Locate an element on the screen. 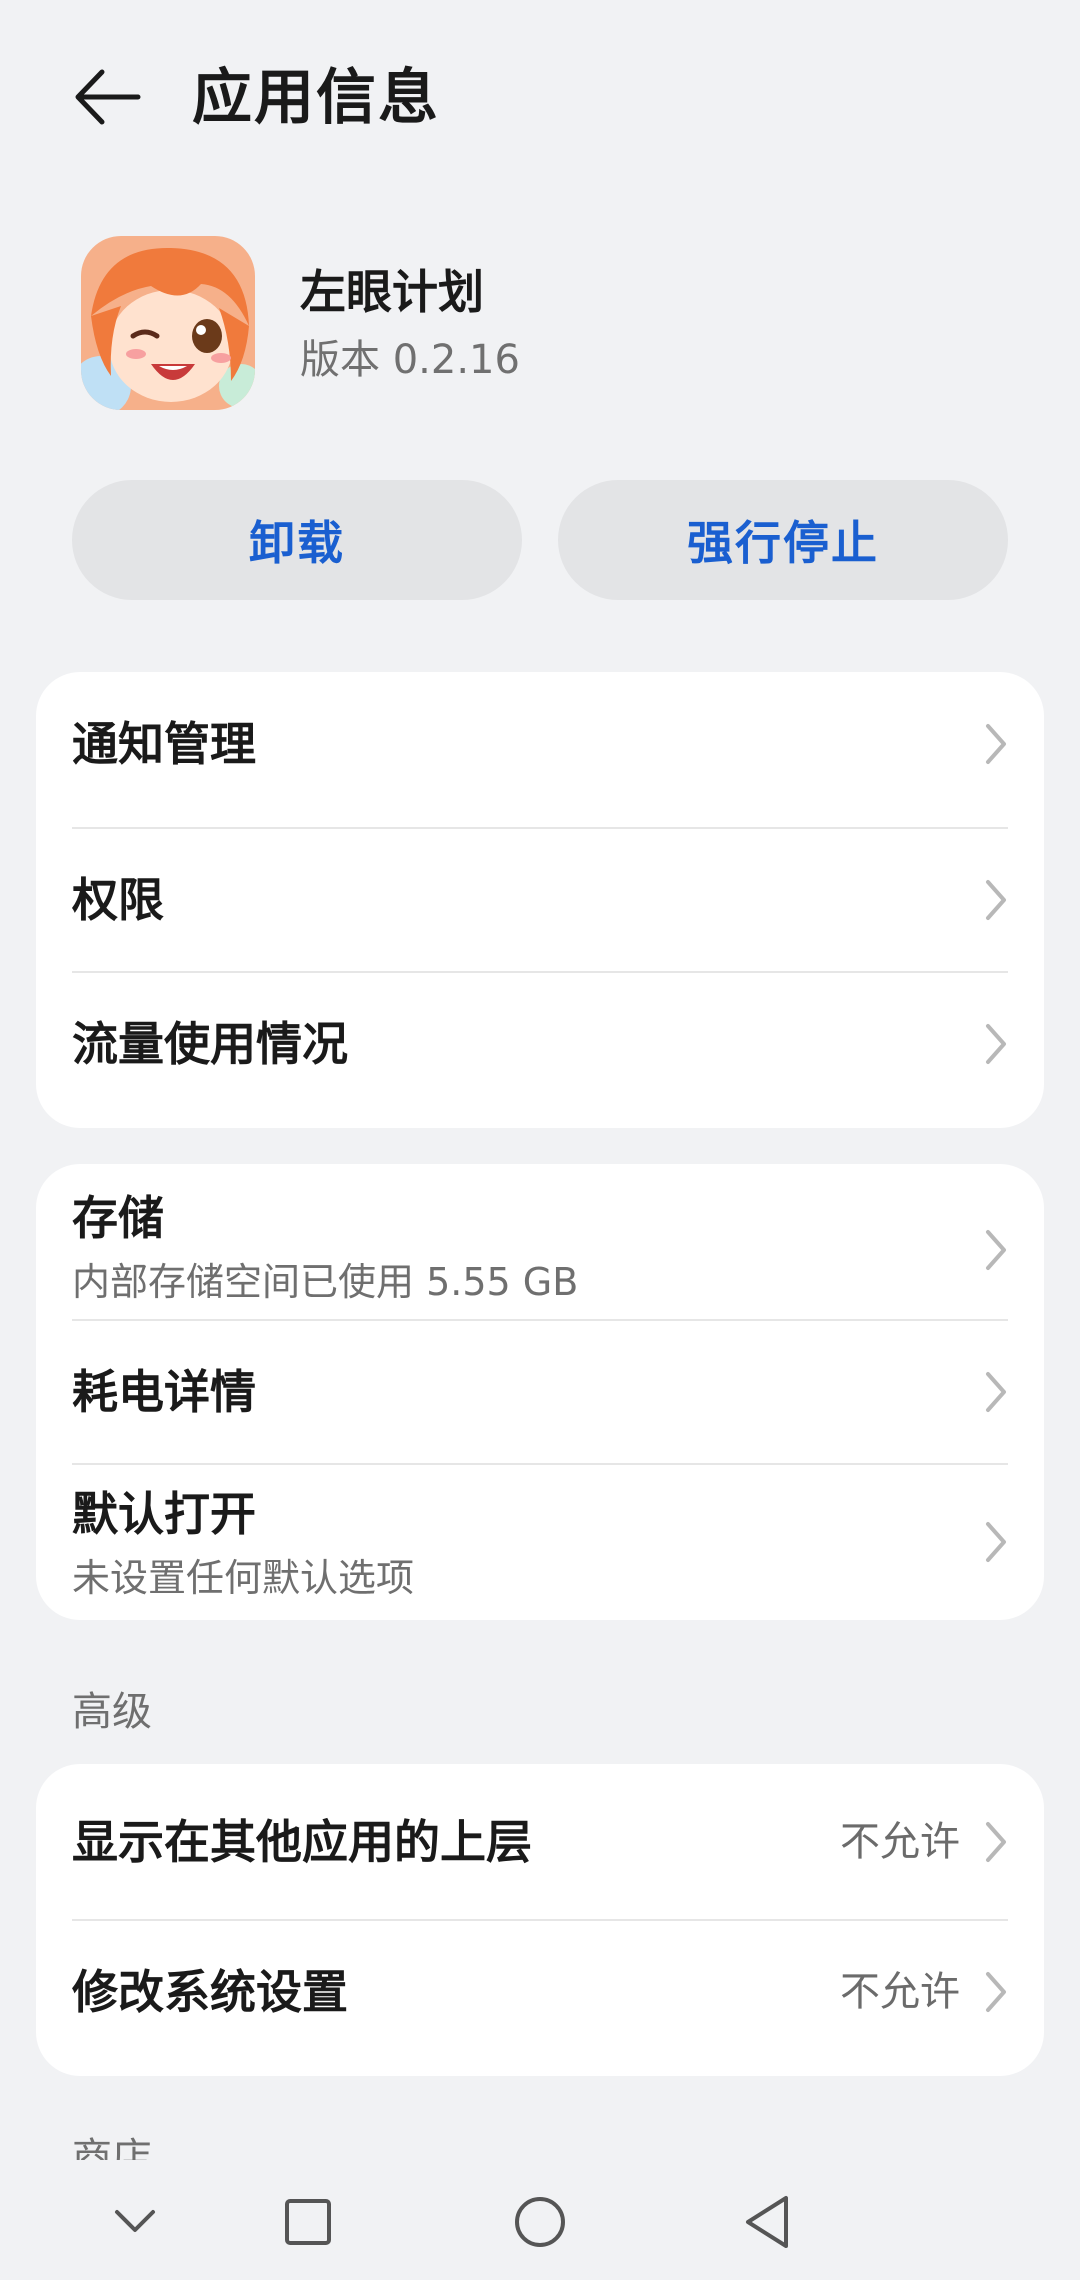 This screenshot has width=1080, height=2280. list-item-open-by-default: 默认打开 未设置任何默认选项 is located at coordinates (540, 1542).